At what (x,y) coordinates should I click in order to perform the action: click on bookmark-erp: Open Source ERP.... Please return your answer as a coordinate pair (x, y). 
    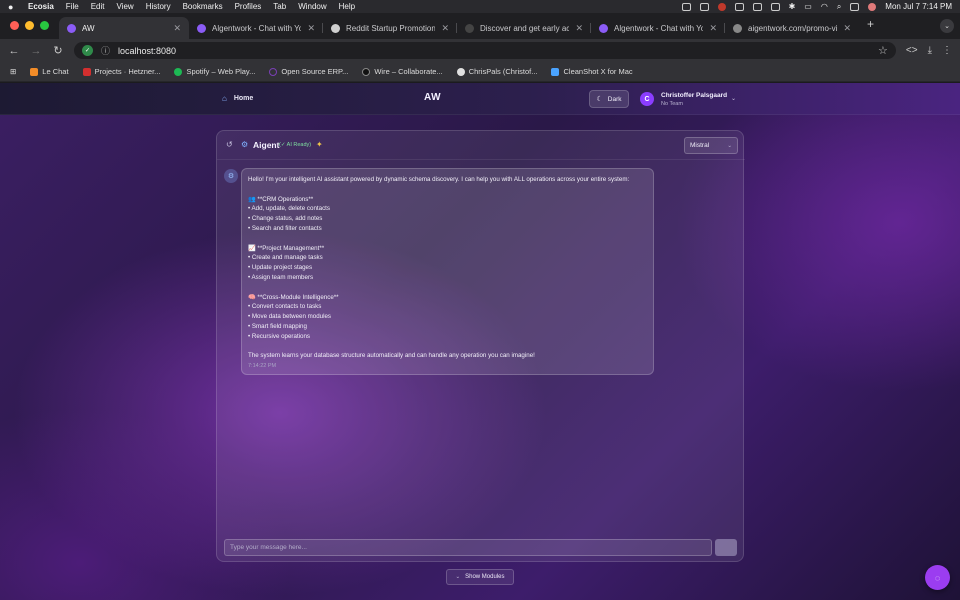
    Looking at the image, I should click on (308, 71).